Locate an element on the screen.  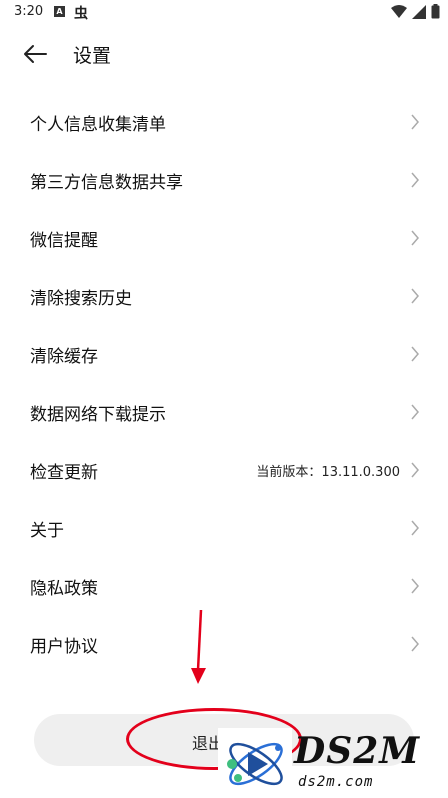
signal-icon is located at coordinates (419, 11).